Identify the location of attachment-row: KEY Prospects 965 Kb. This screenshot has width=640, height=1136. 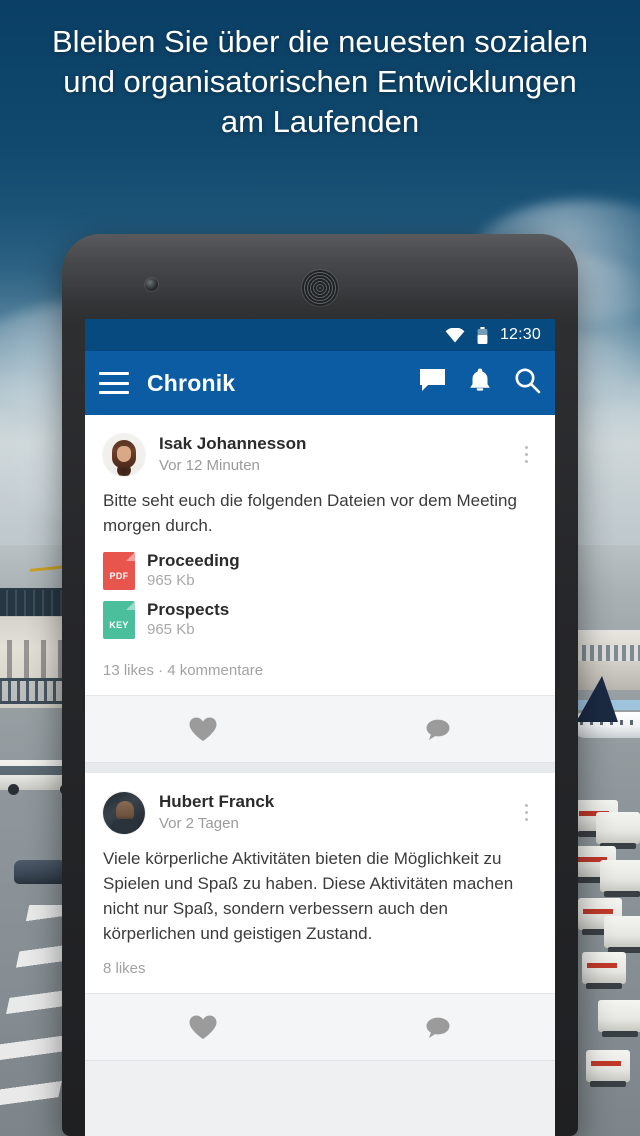
(320, 619).